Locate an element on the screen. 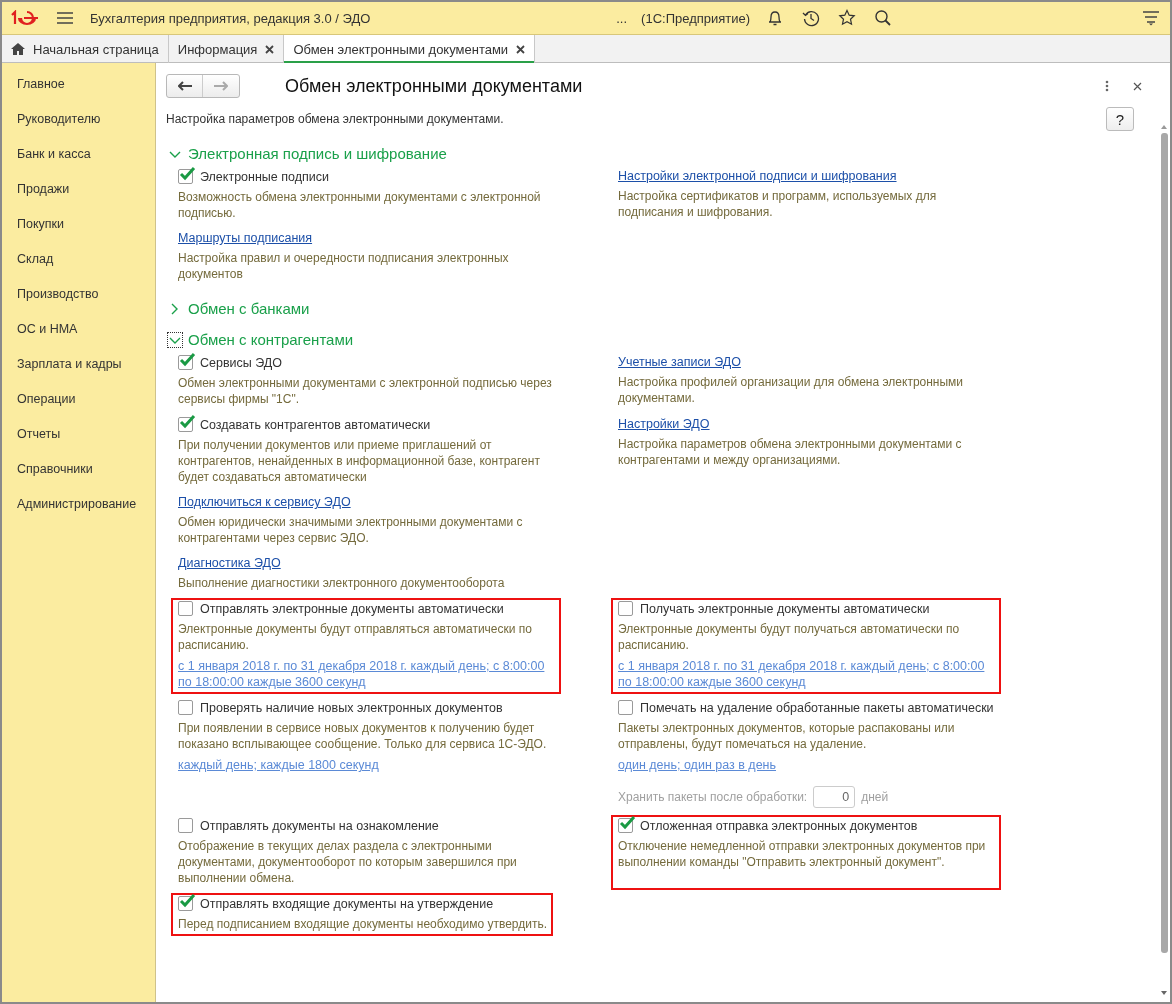 This screenshot has width=1172, height=1004. checkbox: Электронные подписи is located at coordinates (366, 176).